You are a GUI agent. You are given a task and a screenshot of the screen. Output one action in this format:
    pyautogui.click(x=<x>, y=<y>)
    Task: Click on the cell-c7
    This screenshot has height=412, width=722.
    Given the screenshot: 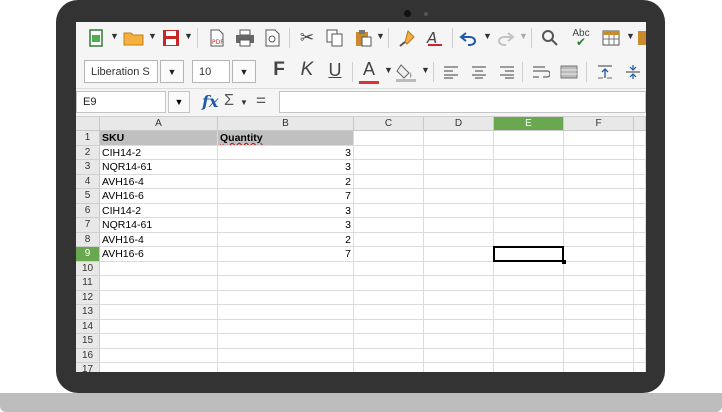 What is the action you would take?
    pyautogui.click(x=389, y=225)
    